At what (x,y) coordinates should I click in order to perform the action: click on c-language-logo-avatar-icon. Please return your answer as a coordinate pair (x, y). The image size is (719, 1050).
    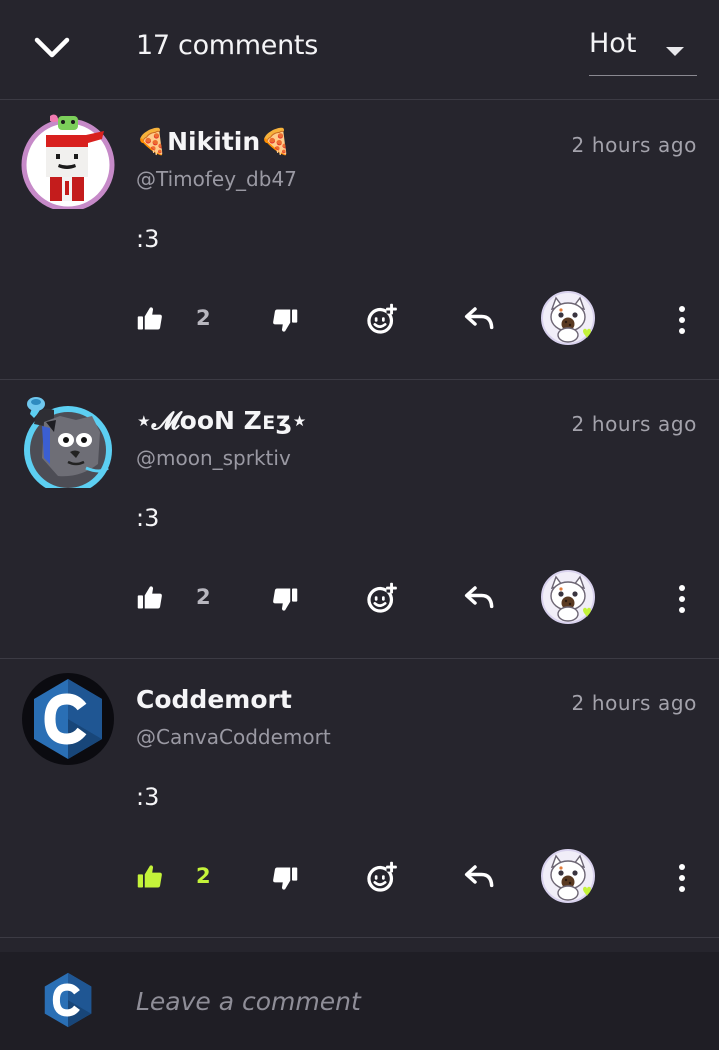
    Looking at the image, I should click on (68, 719).